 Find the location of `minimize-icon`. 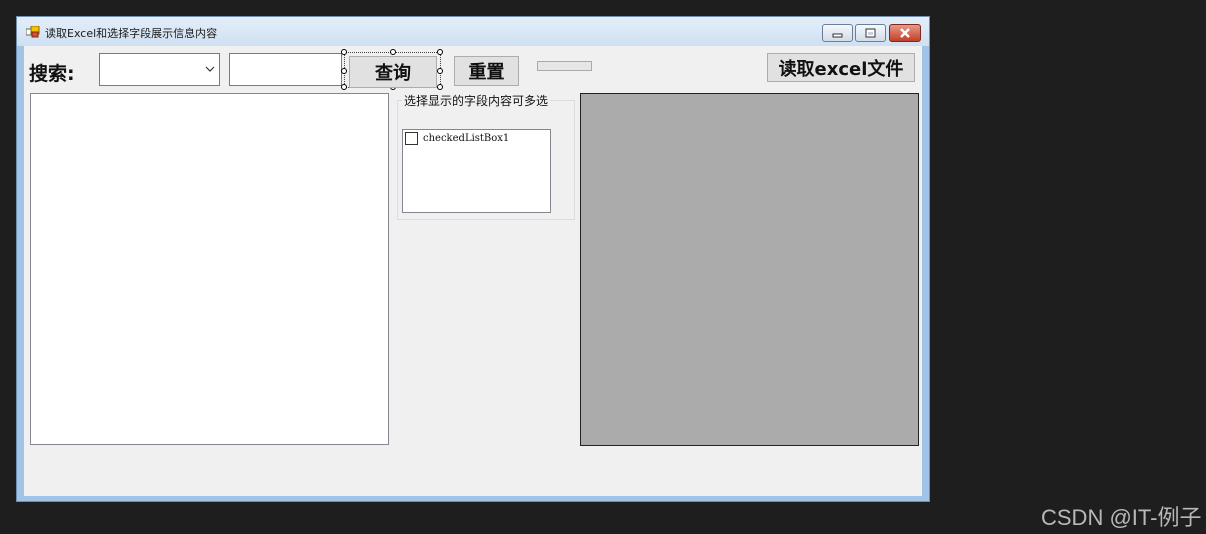

minimize-icon is located at coordinates (837, 35).